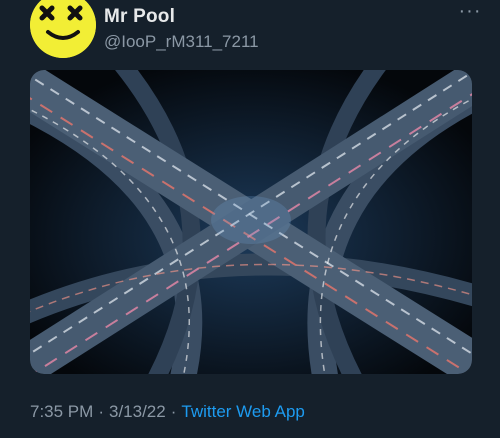  What do you see at coordinates (167, 412) in the screenshot?
I see `tweet-meta: 7:35 PM · 3/13/22 · Twitter Web App` at bounding box center [167, 412].